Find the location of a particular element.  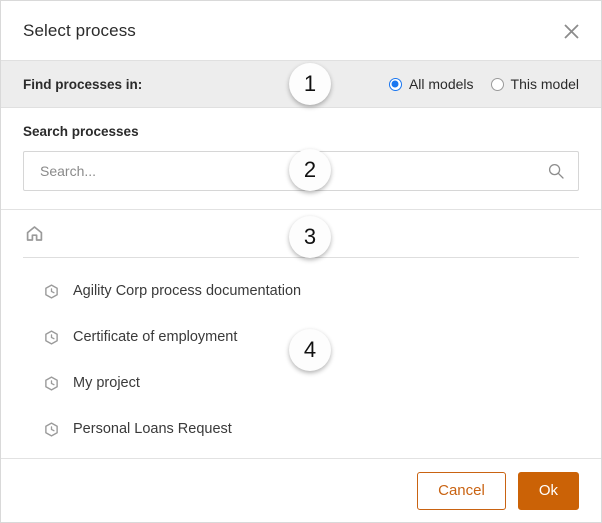

home-icon is located at coordinates (34, 234).